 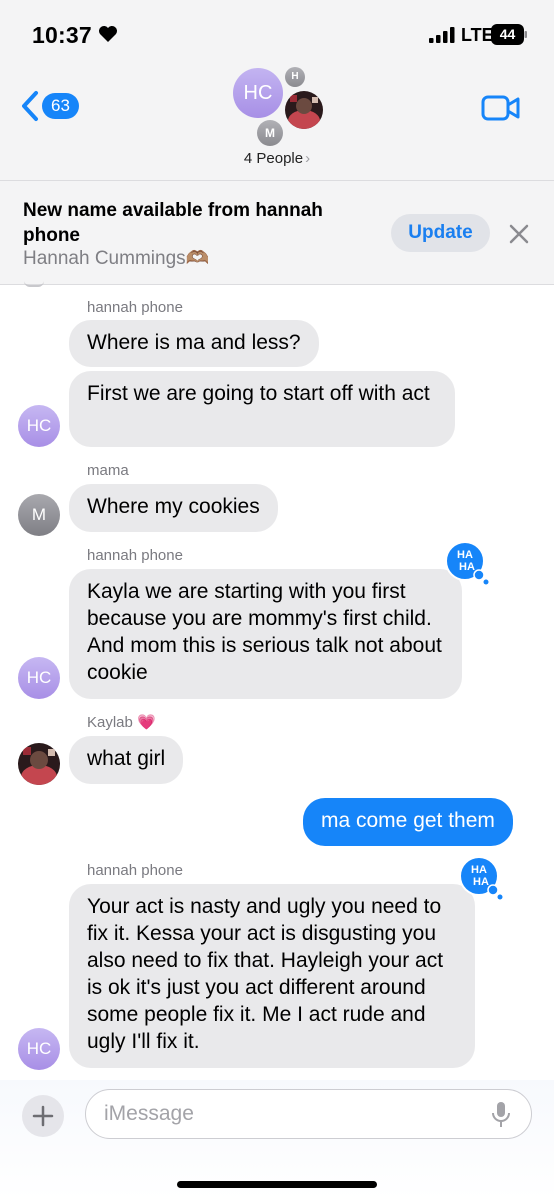 What do you see at coordinates (30, 106) in the screenshot?
I see `chevron-back-icon` at bounding box center [30, 106].